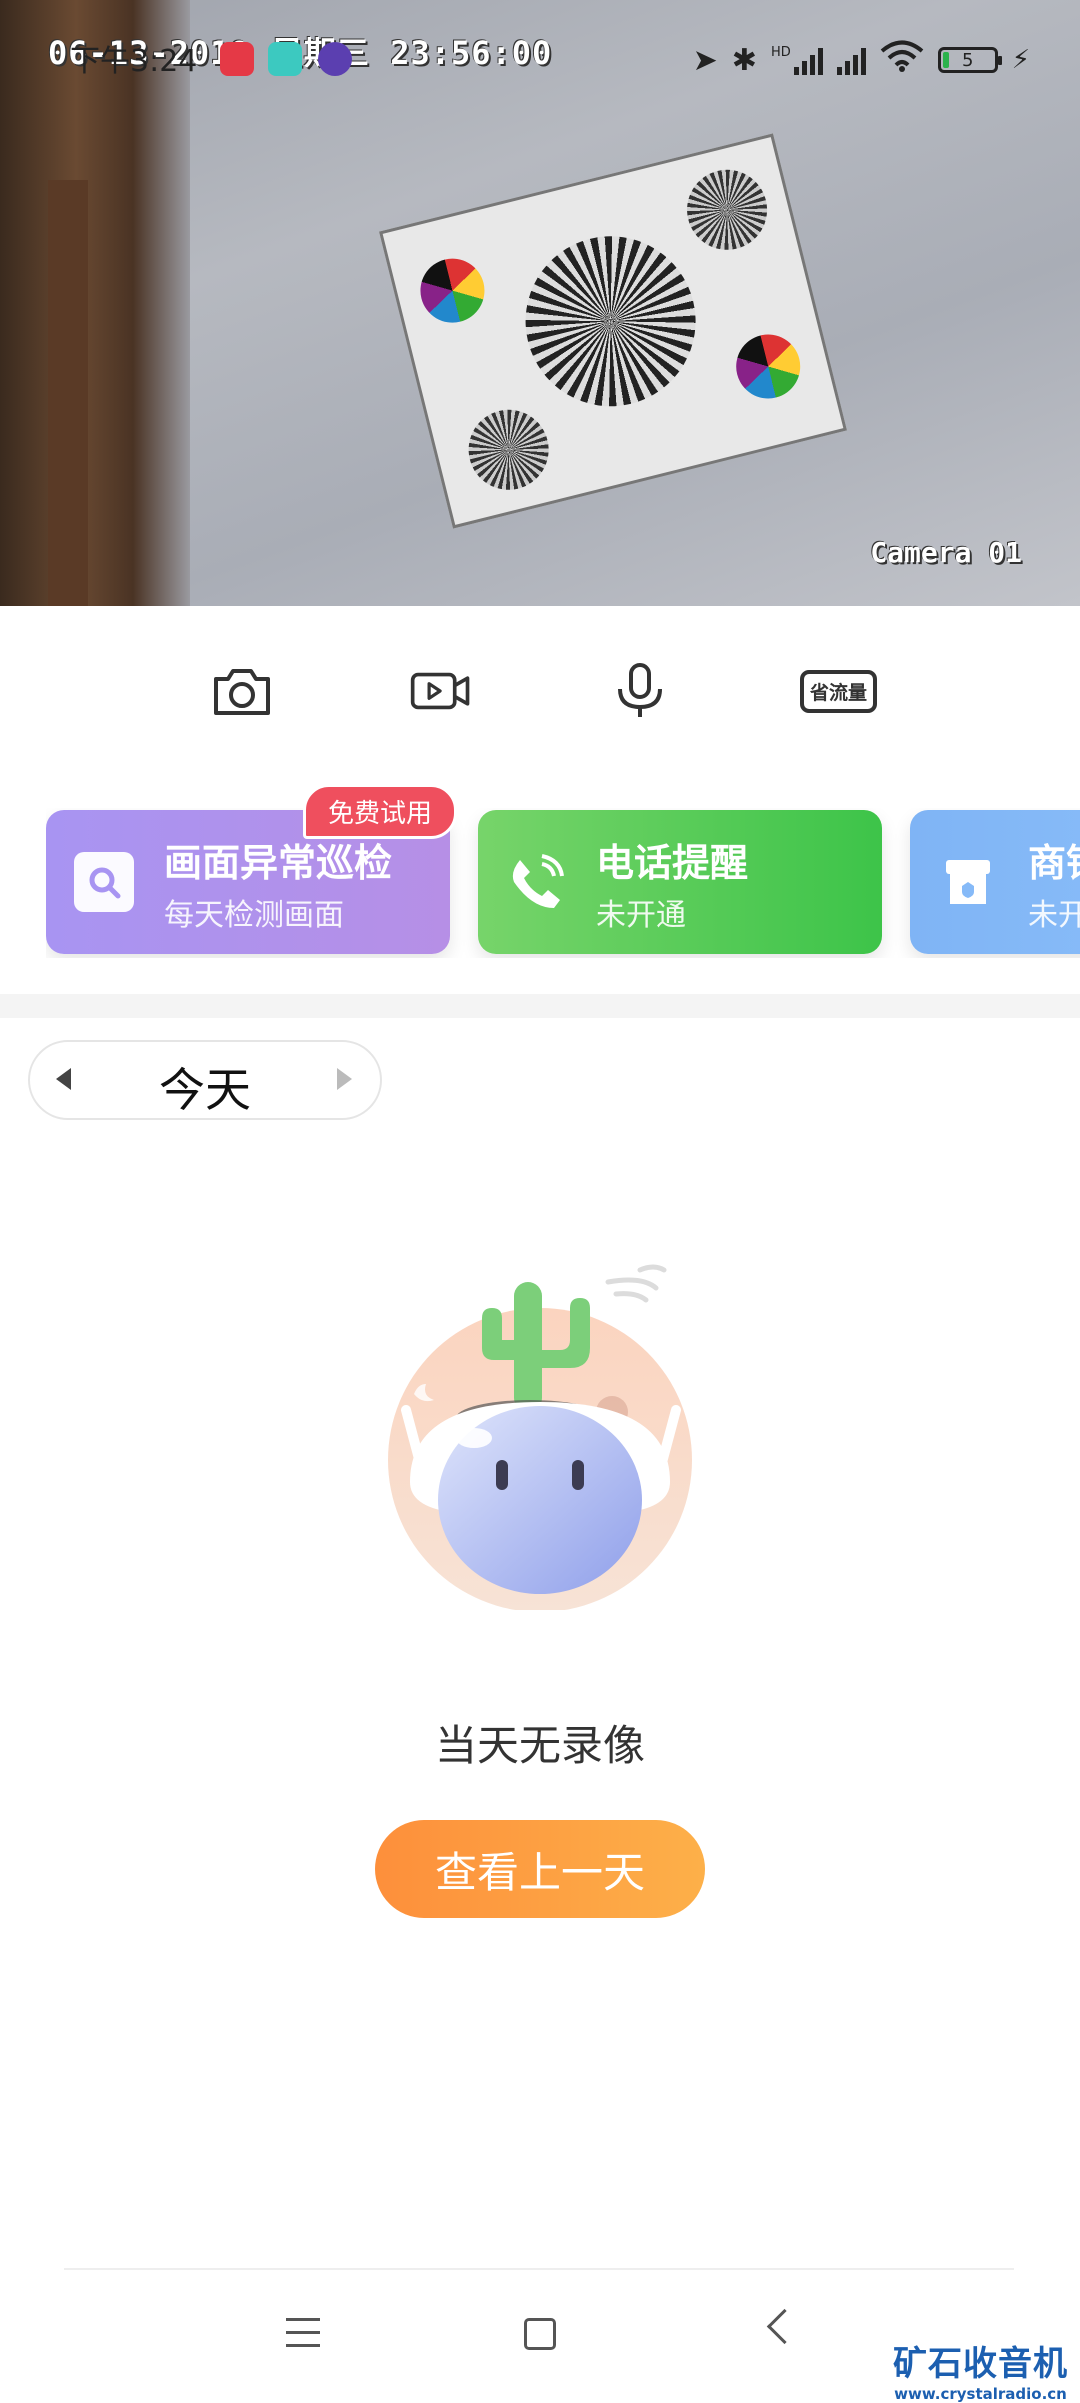 This screenshot has height=2403, width=1080. I want to click on status-time: 下午3:24, so click(134, 61).